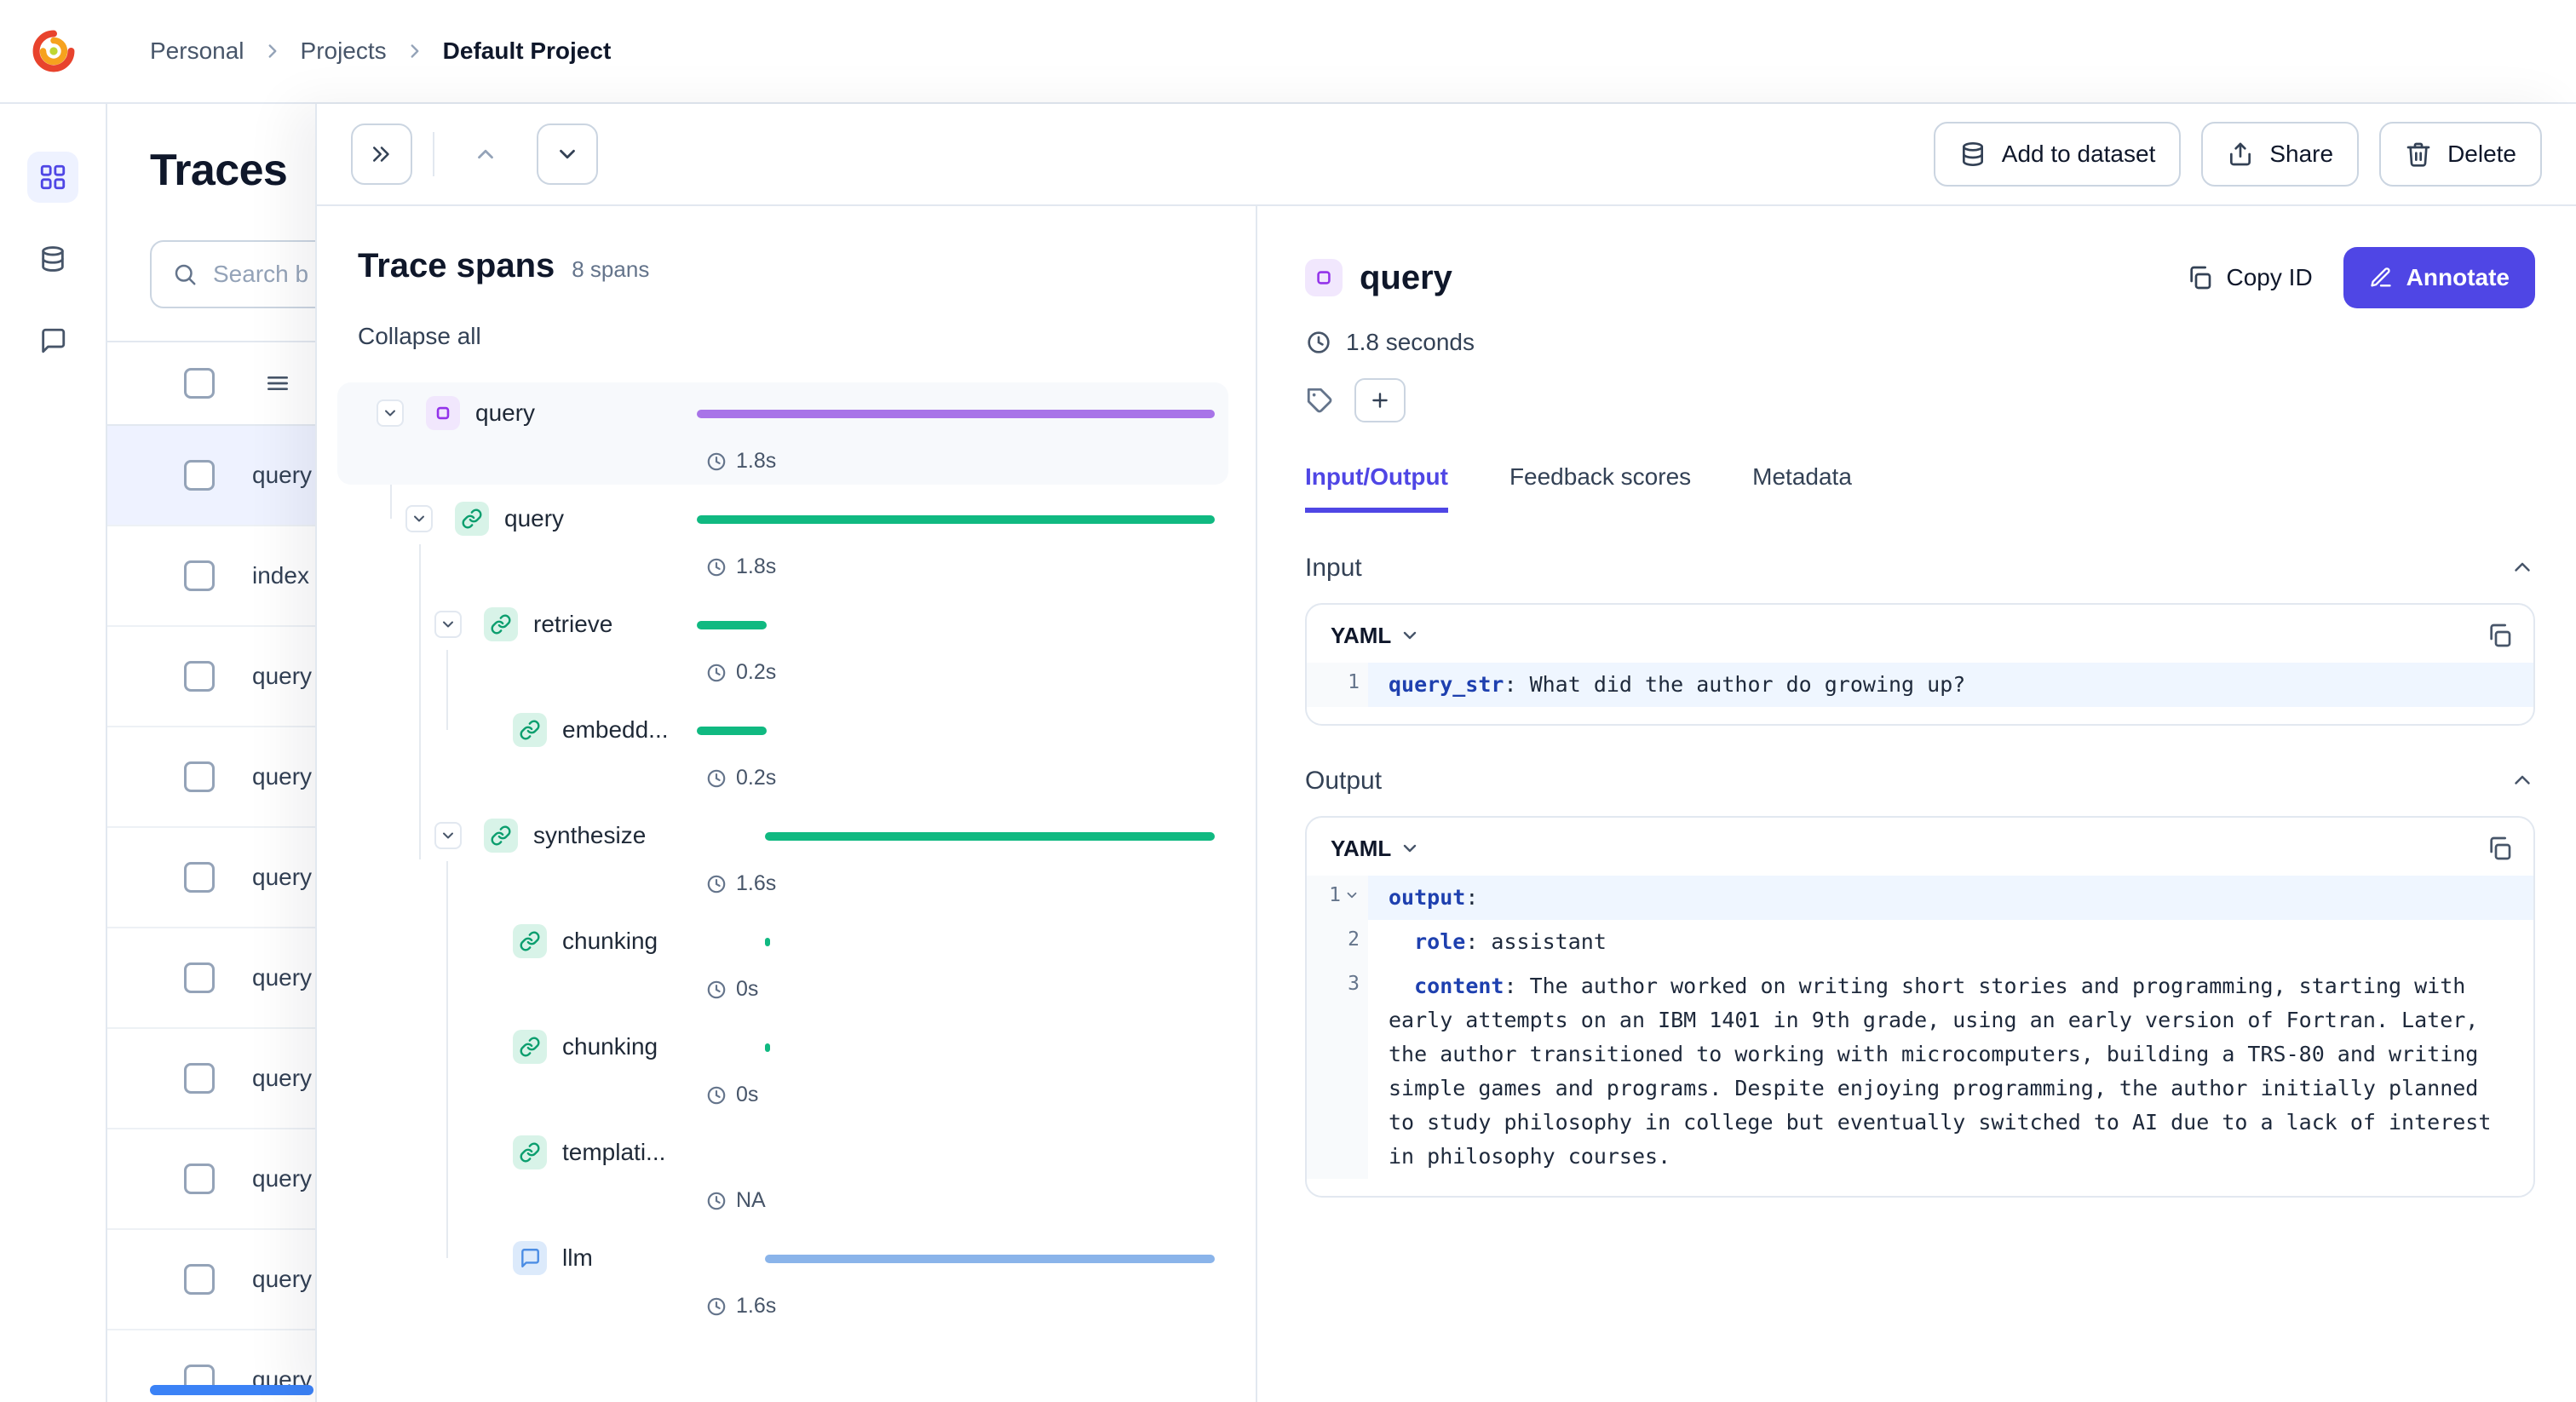 This screenshot has height=1402, width=2576. What do you see at coordinates (1377, 488) in the screenshot?
I see `tab-input-output: Input/Output` at bounding box center [1377, 488].